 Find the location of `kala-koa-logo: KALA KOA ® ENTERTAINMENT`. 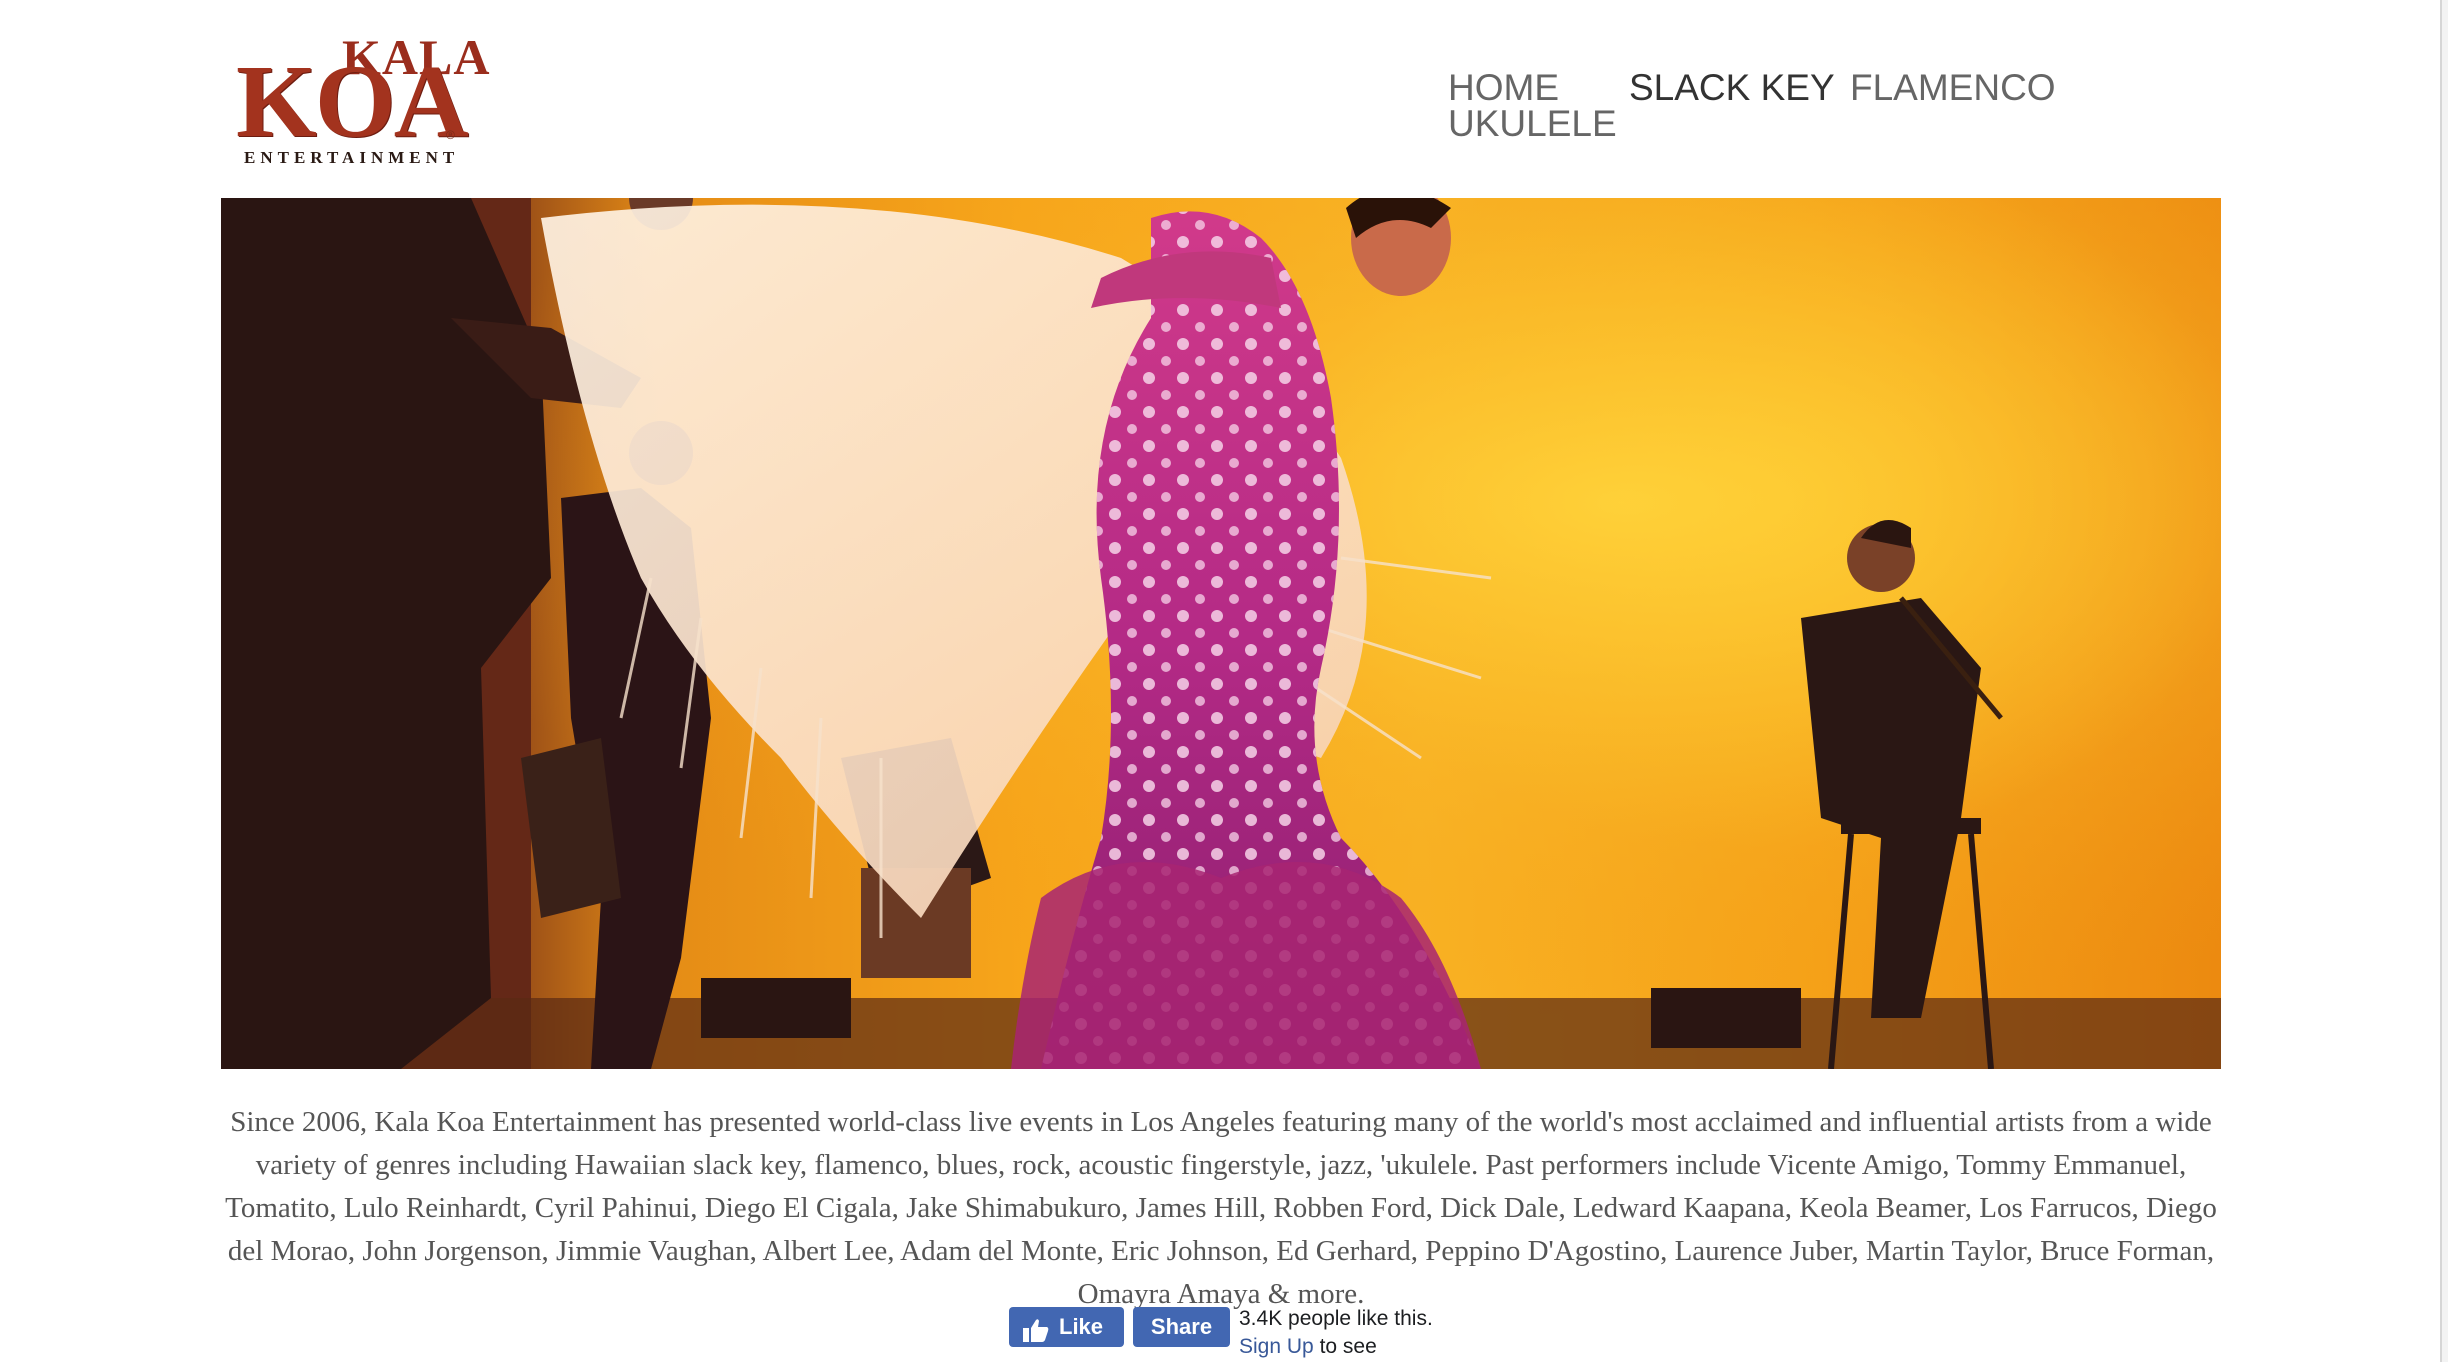

kala-koa-logo: KALA KOA ® ENTERTAINMENT is located at coordinates (362, 101).